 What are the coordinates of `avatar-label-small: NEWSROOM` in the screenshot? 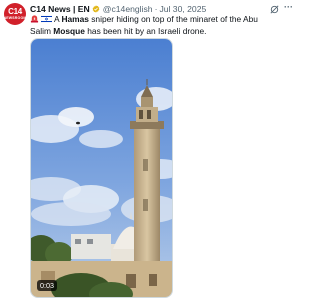 It's located at (15, 17).